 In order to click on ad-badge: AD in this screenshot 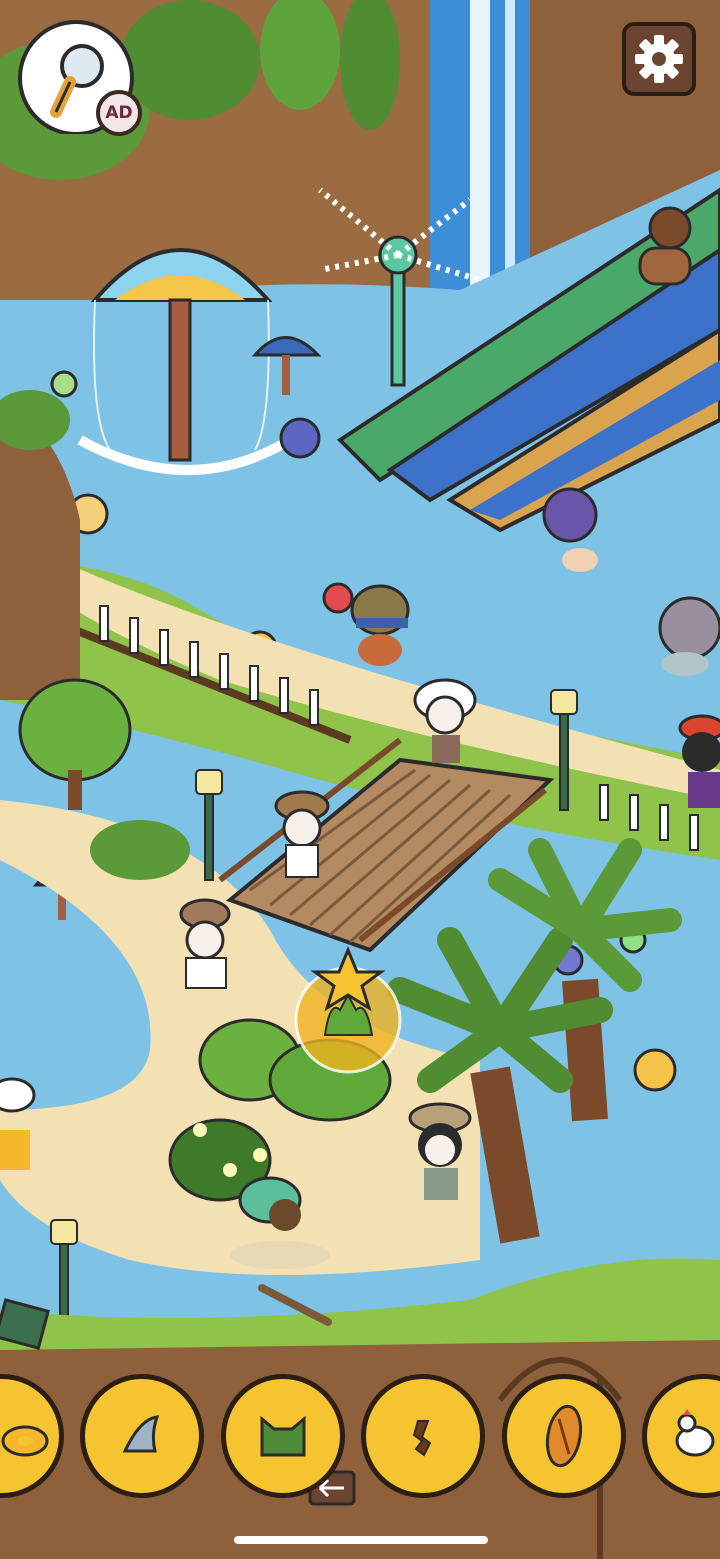, I will do `click(119, 113)`.